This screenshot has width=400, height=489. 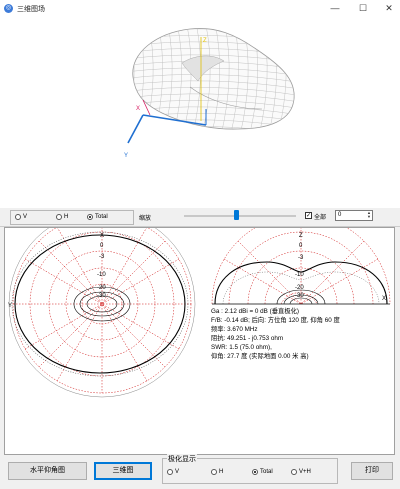 What do you see at coordinates (301, 246) in the screenshot?
I see `right-tick-0: 0` at bounding box center [301, 246].